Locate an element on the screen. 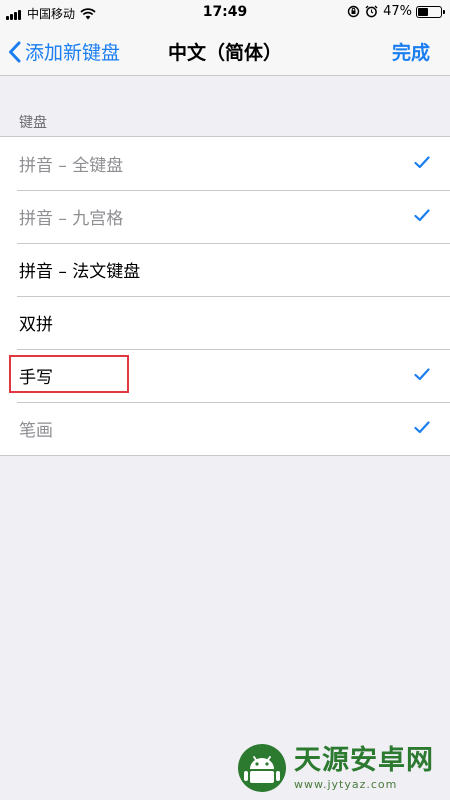  list-item-handwriting: 手写 is located at coordinates (225, 375).